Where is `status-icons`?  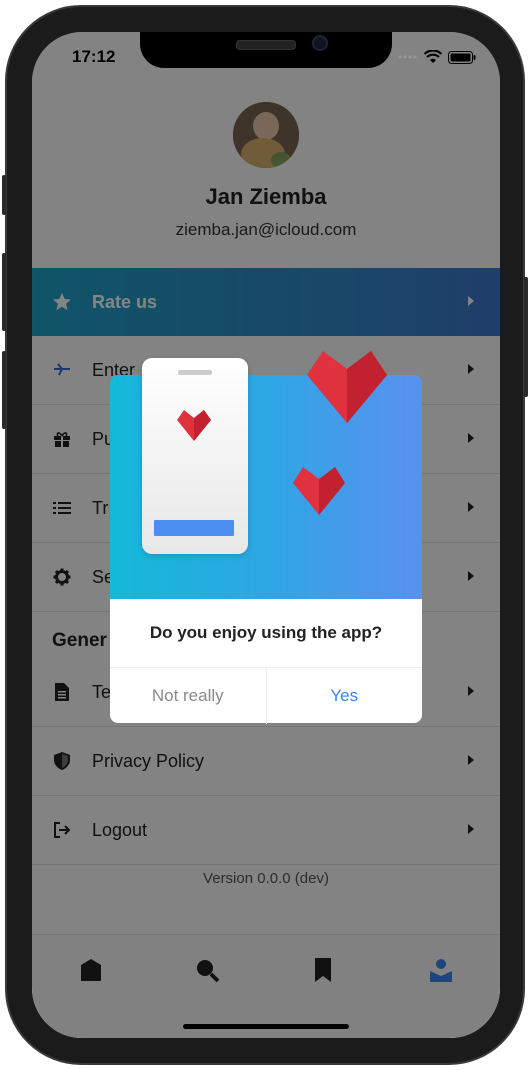 status-icons is located at coordinates (437, 57).